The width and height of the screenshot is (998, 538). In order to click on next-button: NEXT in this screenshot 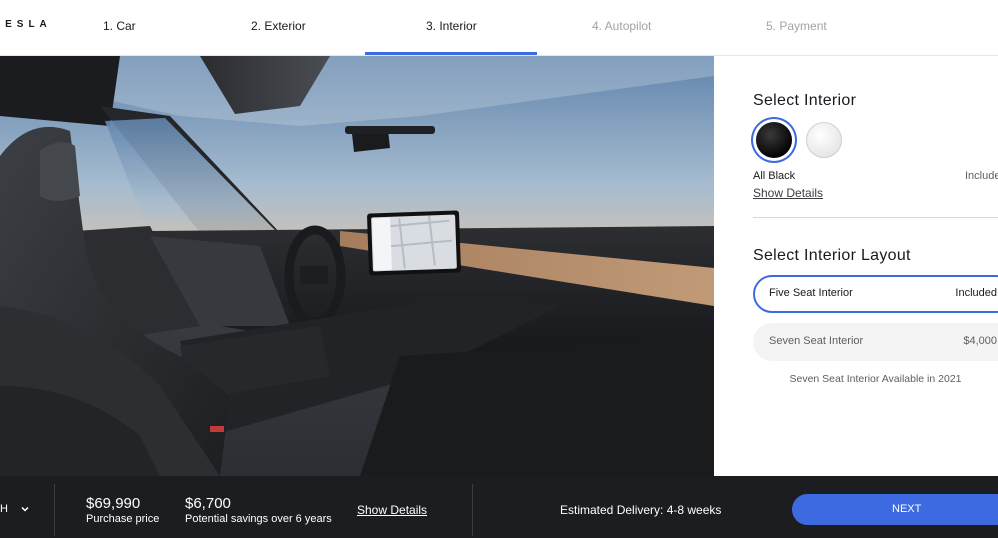, I will do `click(895, 509)`.